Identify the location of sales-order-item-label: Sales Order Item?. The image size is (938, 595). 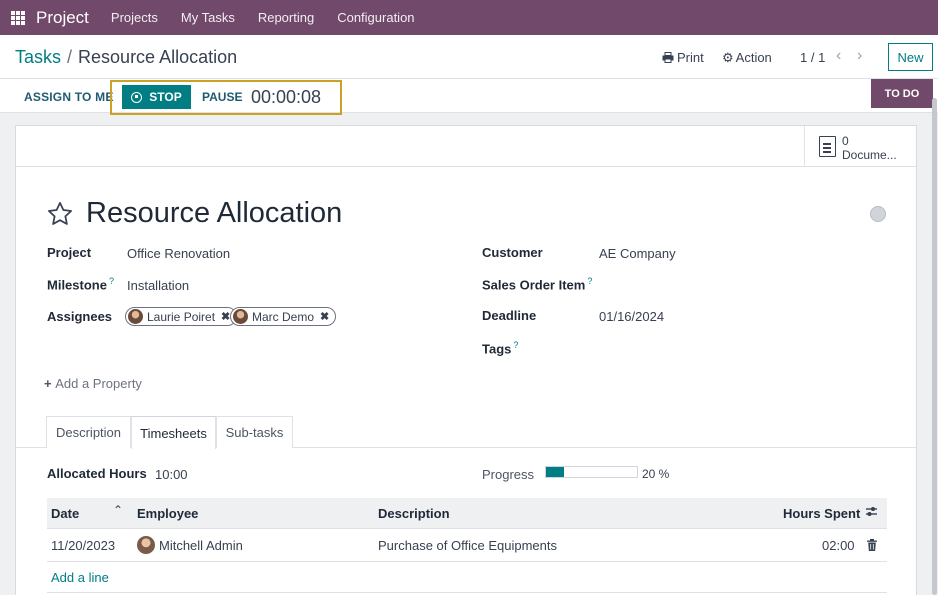
(537, 284).